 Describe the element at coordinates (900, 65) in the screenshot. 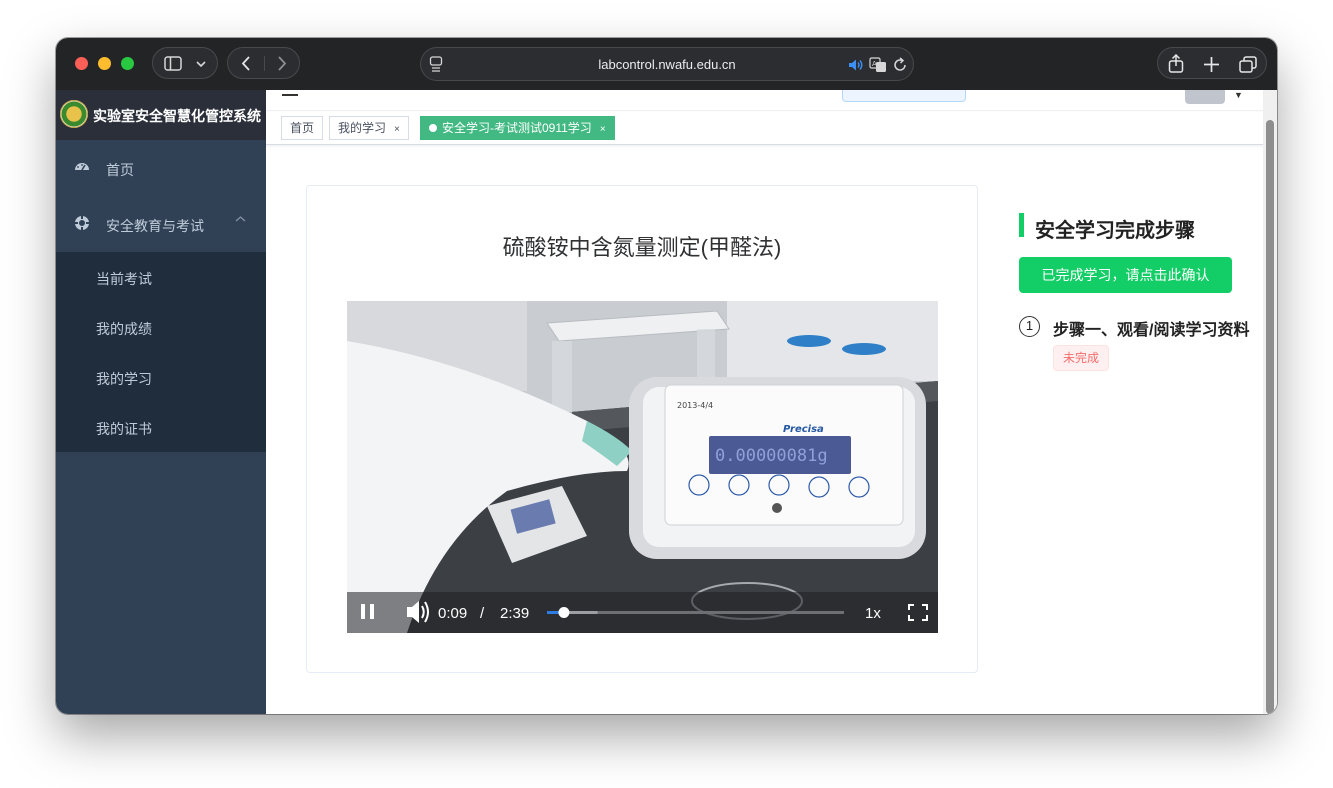

I see `reload-icon` at that location.